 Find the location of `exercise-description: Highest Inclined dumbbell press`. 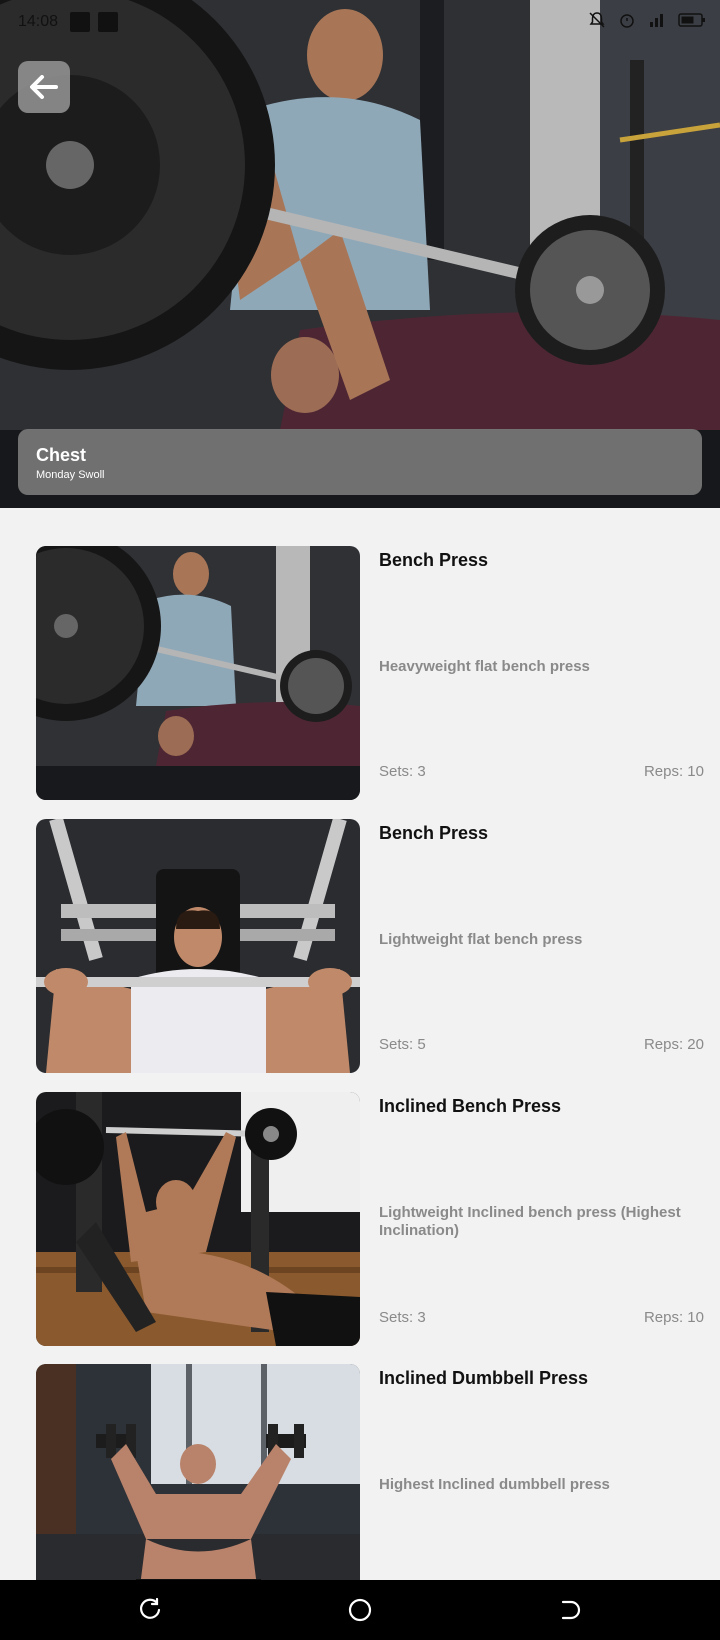

exercise-description: Highest Inclined dumbbell press is located at coordinates (494, 1484).